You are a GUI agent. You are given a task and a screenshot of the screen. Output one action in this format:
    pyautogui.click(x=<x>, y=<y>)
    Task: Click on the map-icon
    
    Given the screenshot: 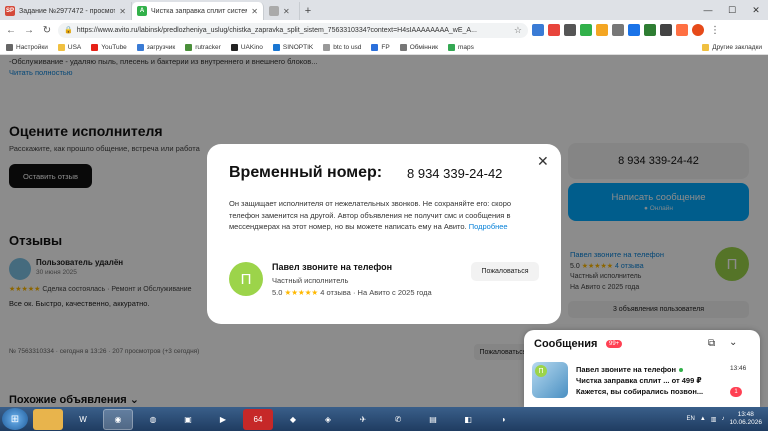 What is the action you would take?
    pyautogui.click(x=451, y=47)
    